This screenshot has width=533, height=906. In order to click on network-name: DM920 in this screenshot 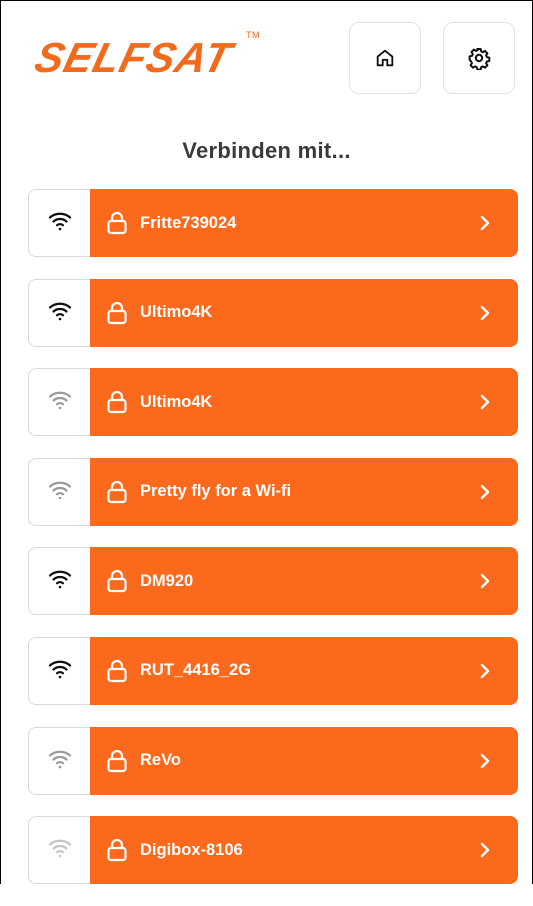, I will do `click(167, 580)`.